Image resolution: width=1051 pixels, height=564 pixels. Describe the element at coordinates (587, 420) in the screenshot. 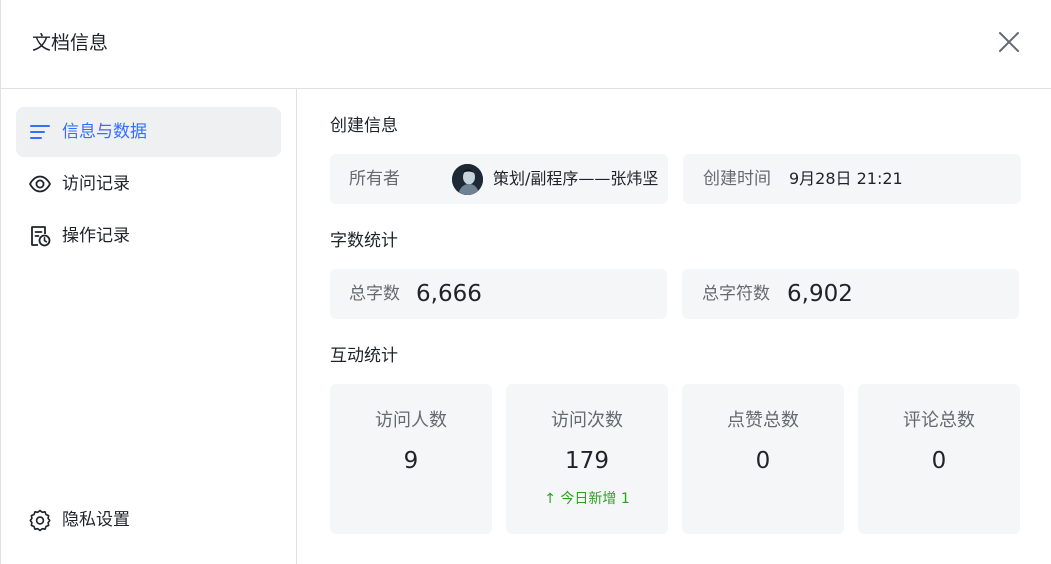

I see `stat-label: 访问次数` at that location.